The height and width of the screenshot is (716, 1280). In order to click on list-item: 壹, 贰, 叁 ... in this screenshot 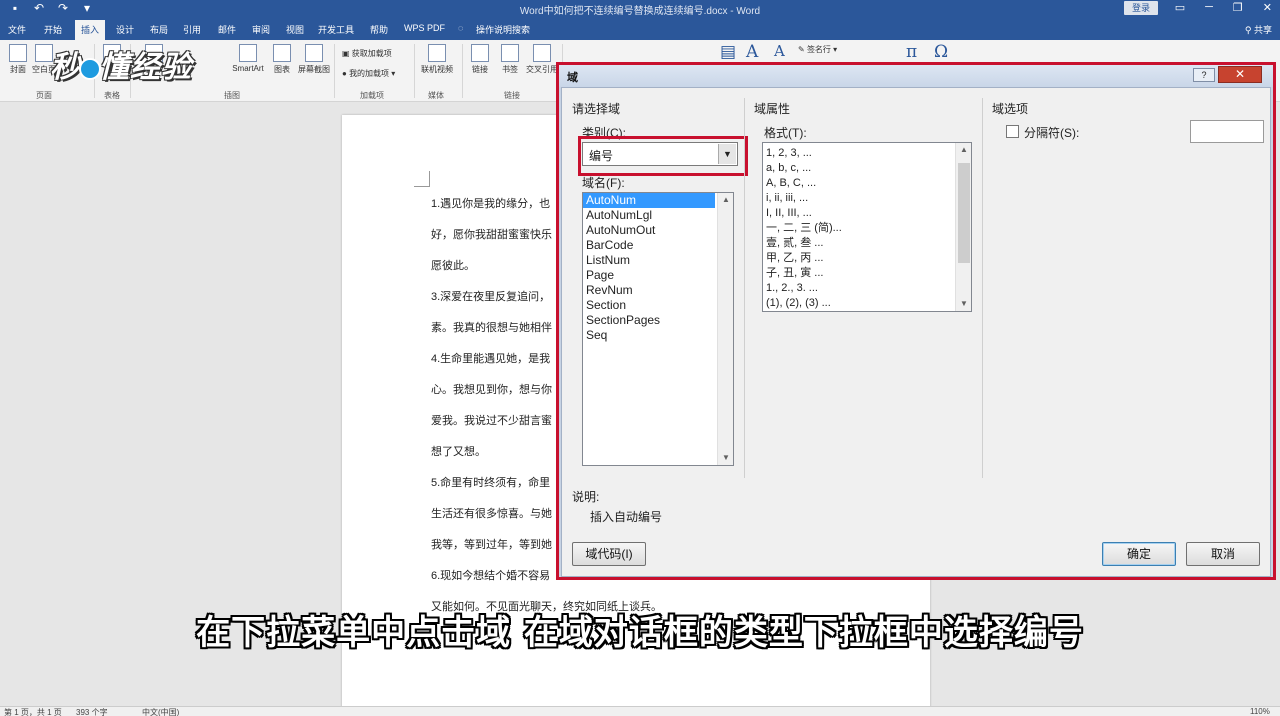, I will do `click(867, 243)`.